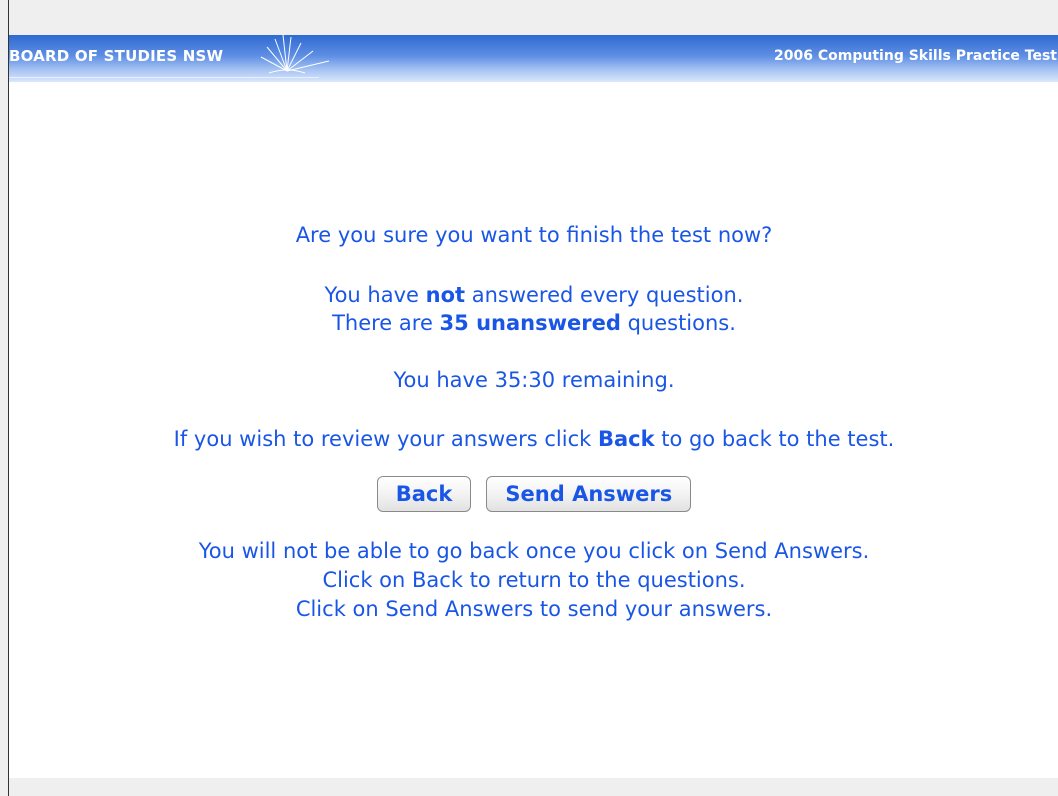 The width and height of the screenshot is (1058, 796). I want to click on logo-underline, so click(164, 77).